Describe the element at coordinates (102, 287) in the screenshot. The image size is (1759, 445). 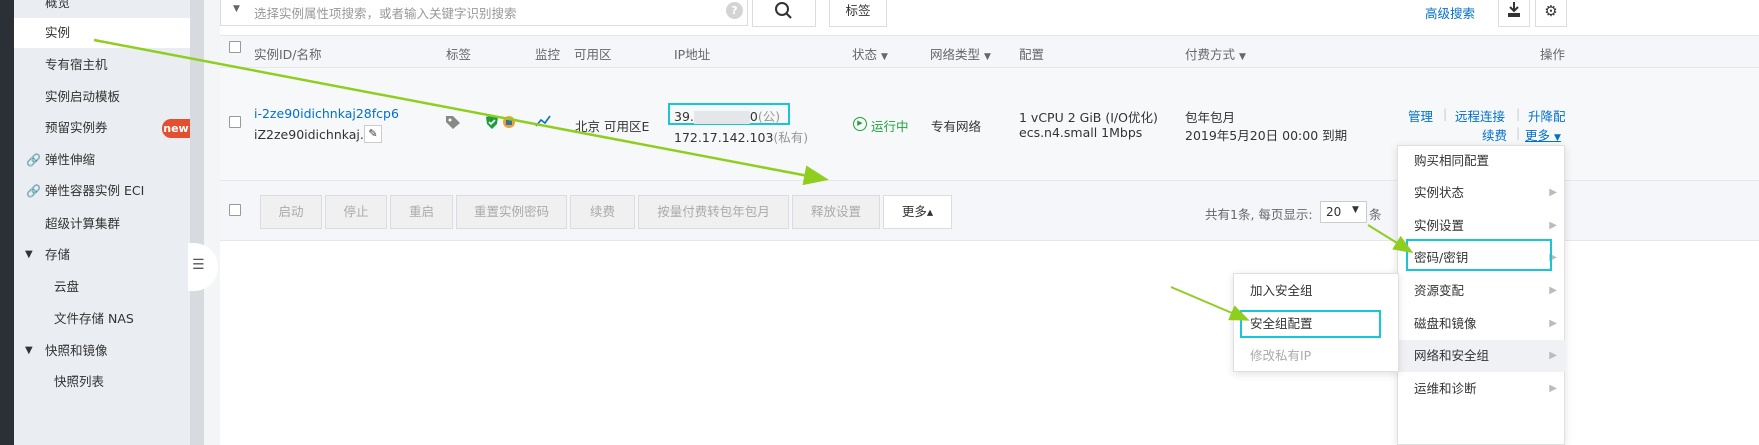
I see `sidebar-item-cloud-disk: 云盘` at that location.